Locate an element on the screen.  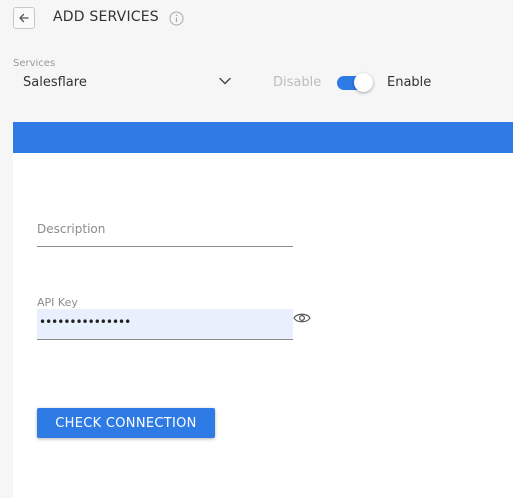
back-arrow-icon is located at coordinates (24, 18).